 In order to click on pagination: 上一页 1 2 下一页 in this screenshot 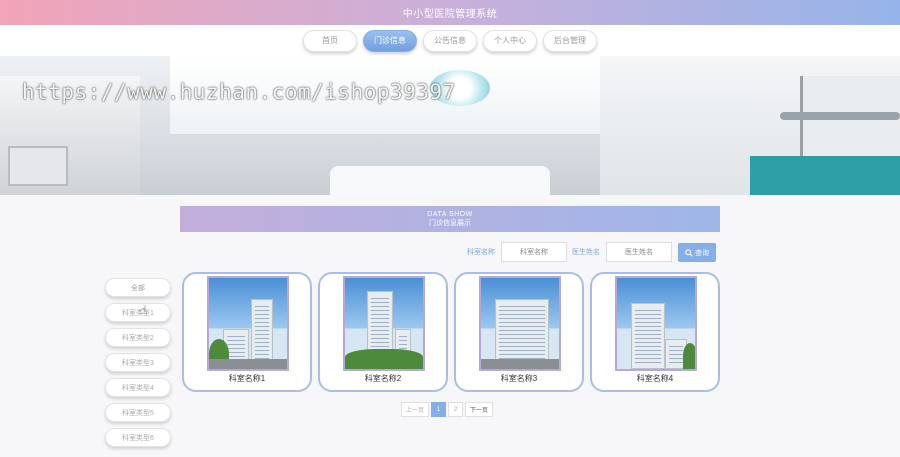, I will do `click(447, 409)`.